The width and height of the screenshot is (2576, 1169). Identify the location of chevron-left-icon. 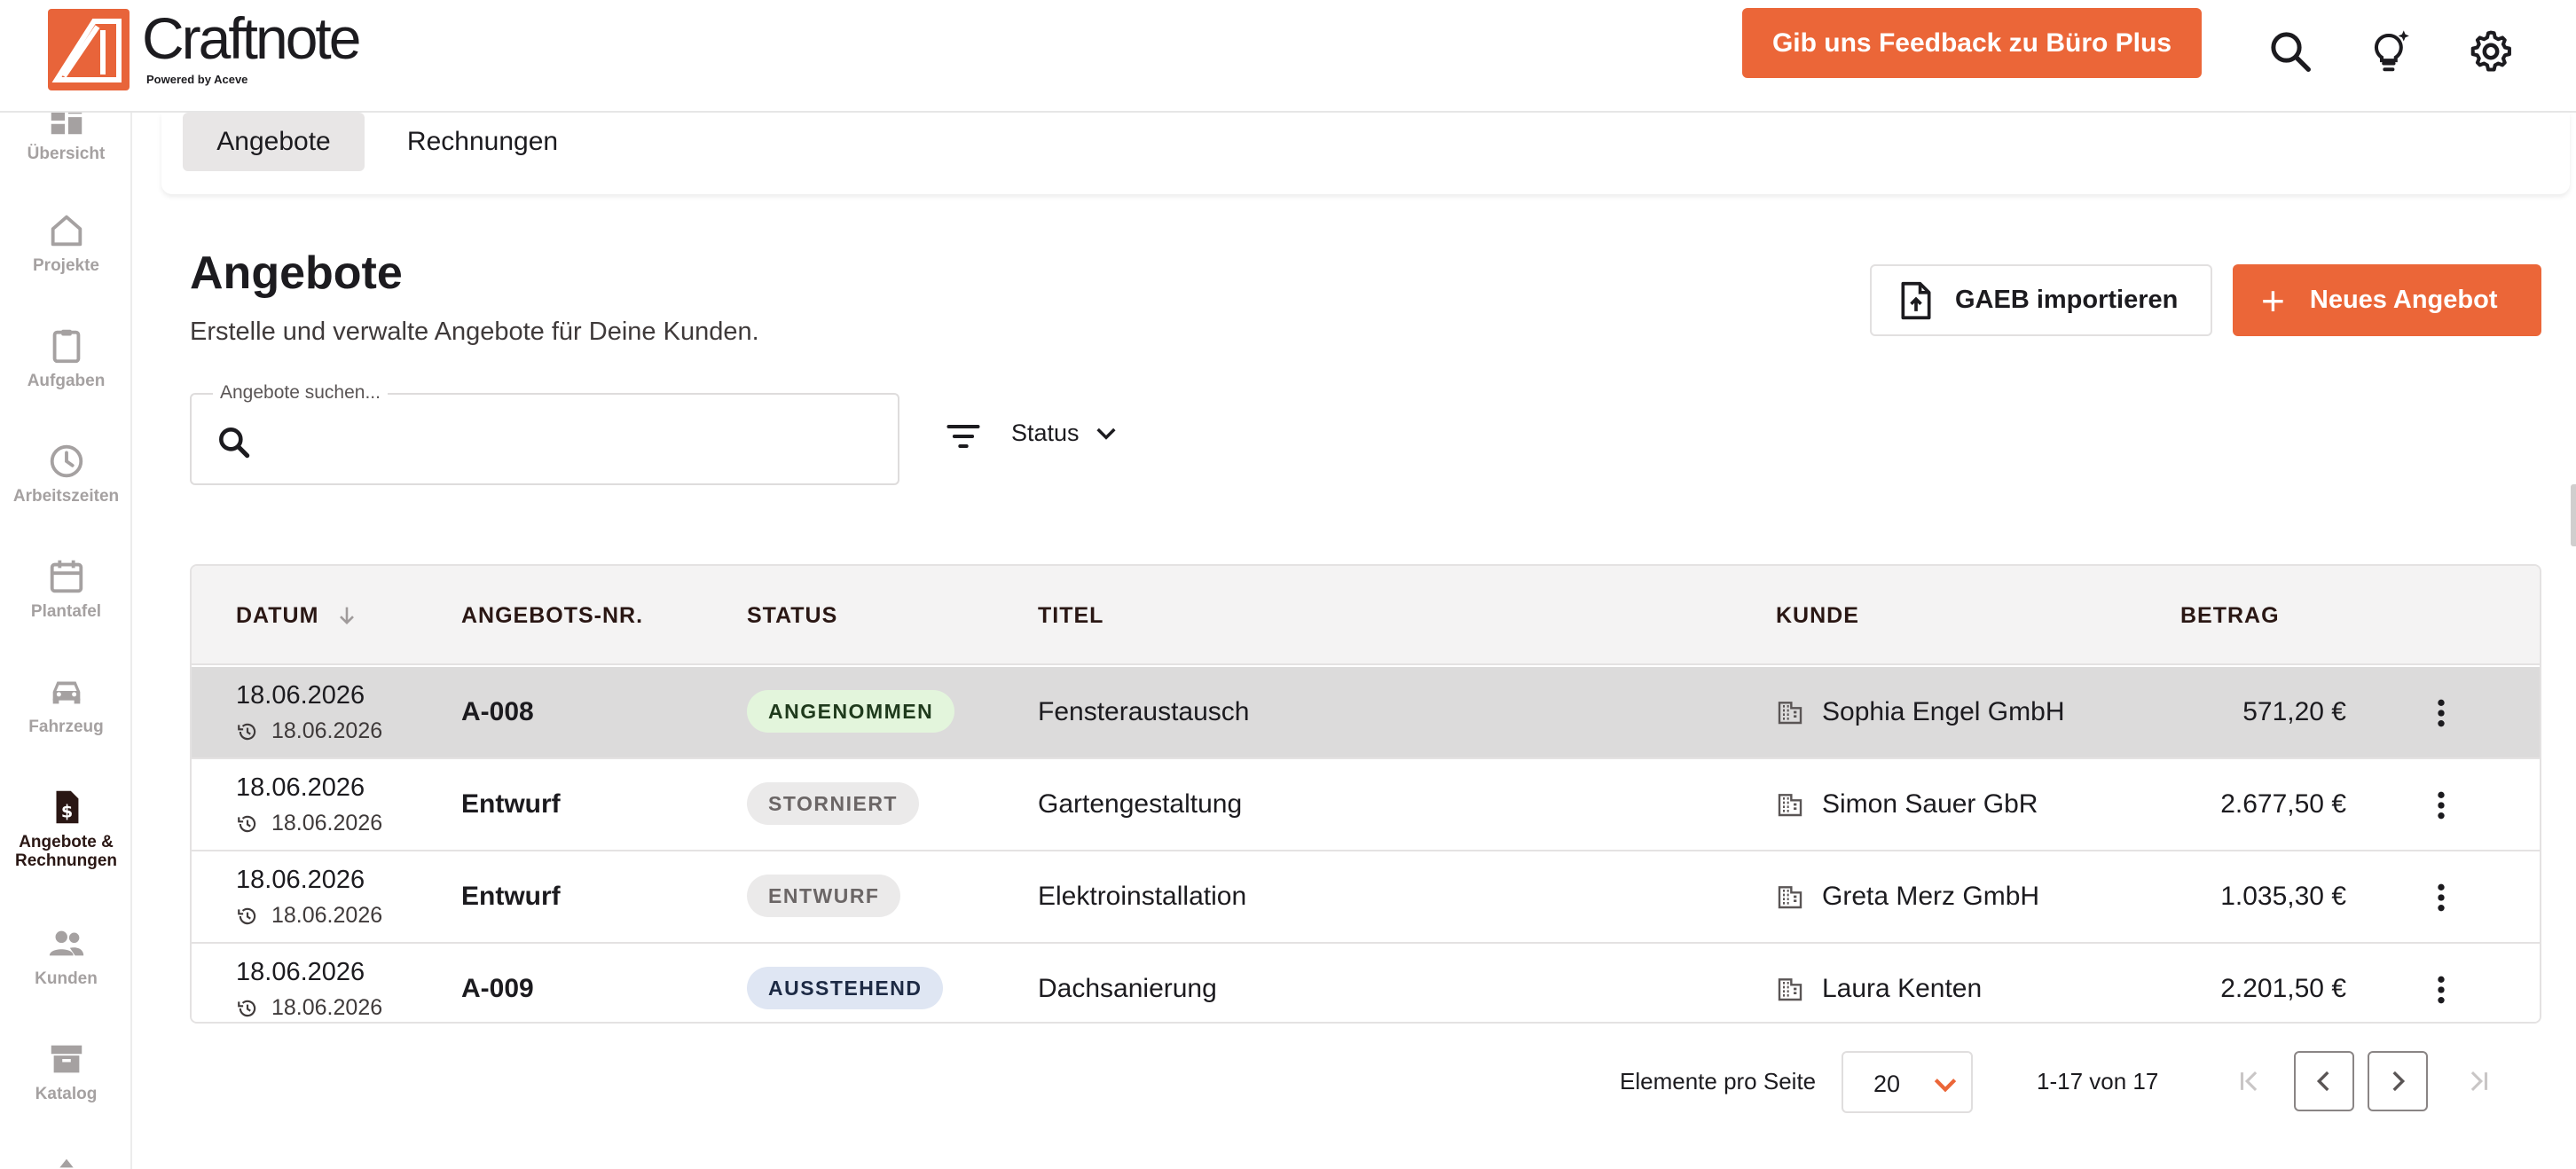
(2322, 1081).